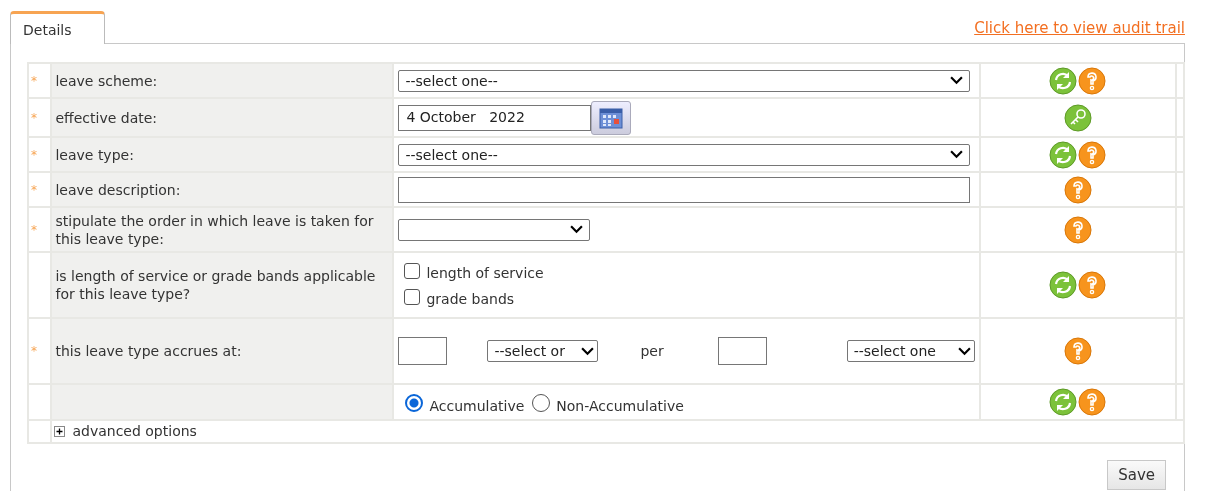 This screenshot has width=1207, height=500. What do you see at coordinates (149, 351) in the screenshot?
I see `field-label: this leave type accrues at:` at bounding box center [149, 351].